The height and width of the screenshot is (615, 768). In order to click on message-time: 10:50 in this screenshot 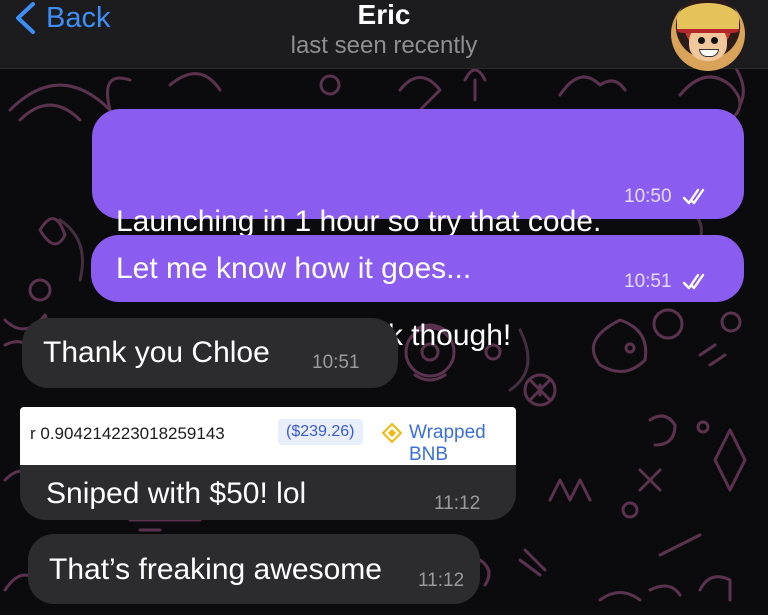, I will do `click(648, 196)`.